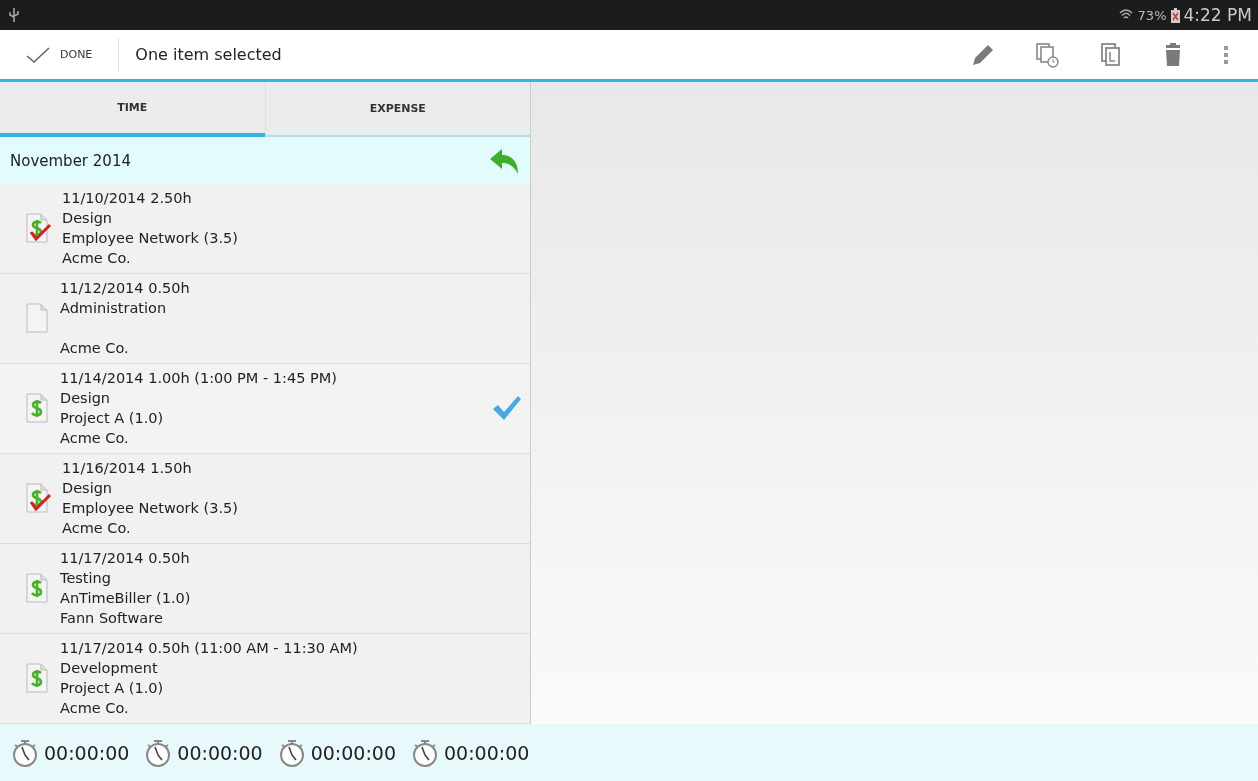 Image resolution: width=1258 pixels, height=781 pixels. Describe the element at coordinates (86, 578) in the screenshot. I see `entry-line: Testing` at that location.